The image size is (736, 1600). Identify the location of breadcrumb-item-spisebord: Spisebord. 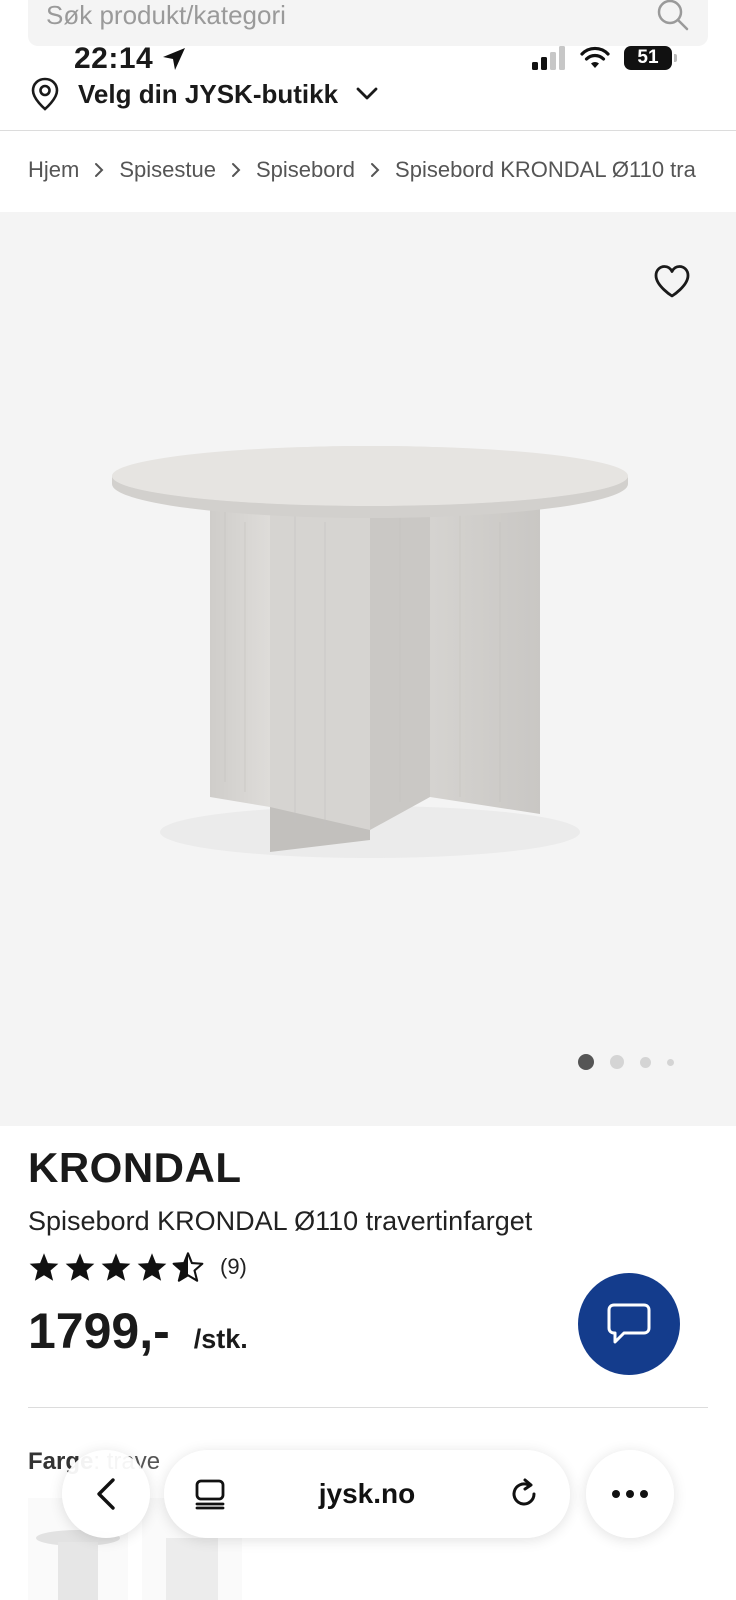
(305, 170).